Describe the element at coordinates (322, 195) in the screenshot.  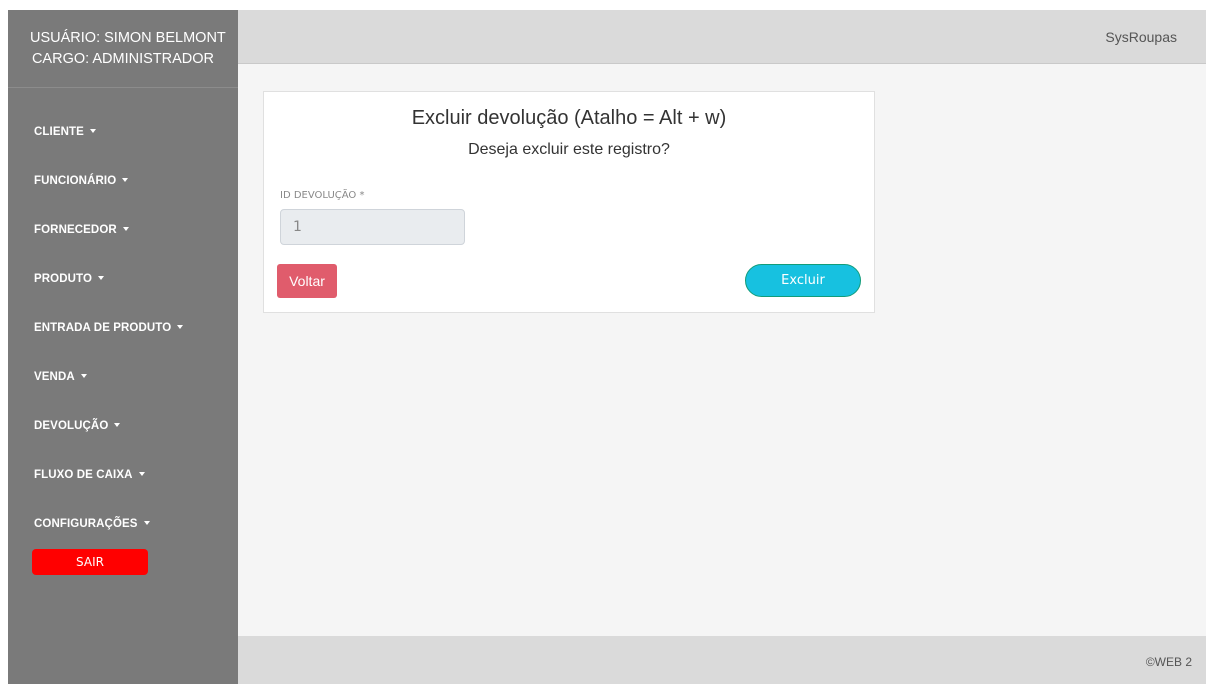
I see `id-devolucao-label: ID DEVOLUÇÃO *` at that location.